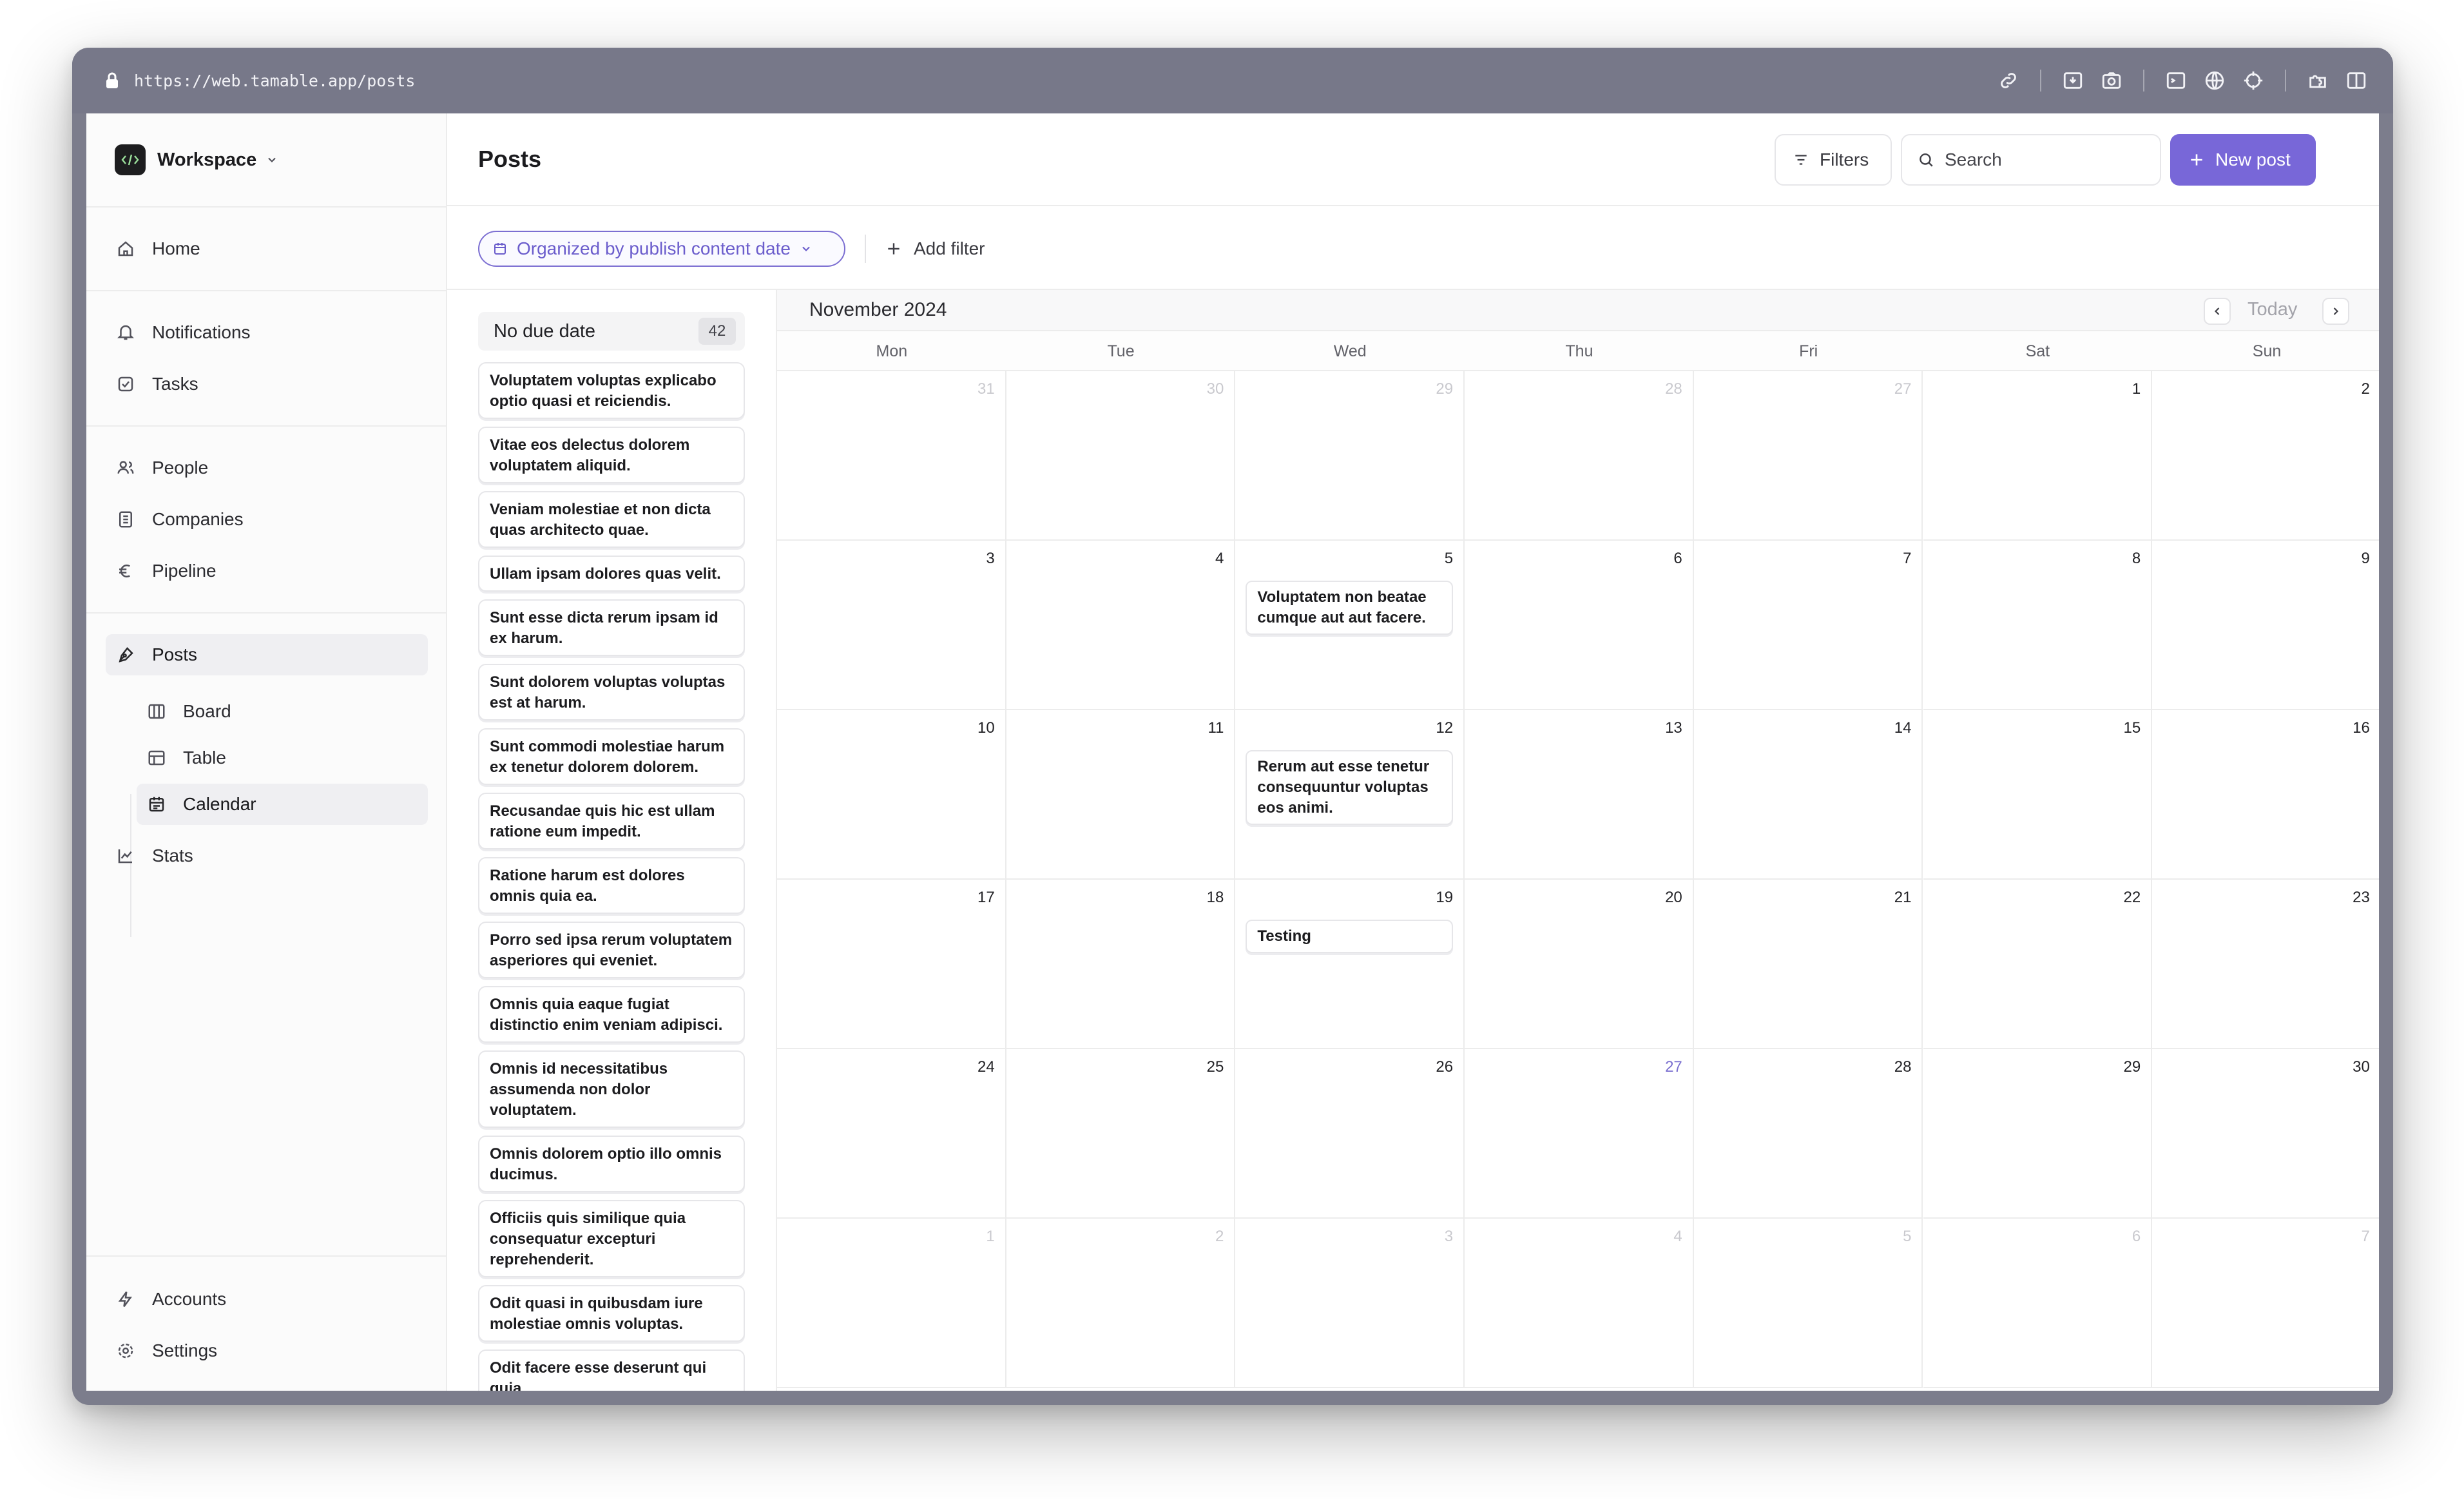  I want to click on filters-button: Filters, so click(1833, 160).